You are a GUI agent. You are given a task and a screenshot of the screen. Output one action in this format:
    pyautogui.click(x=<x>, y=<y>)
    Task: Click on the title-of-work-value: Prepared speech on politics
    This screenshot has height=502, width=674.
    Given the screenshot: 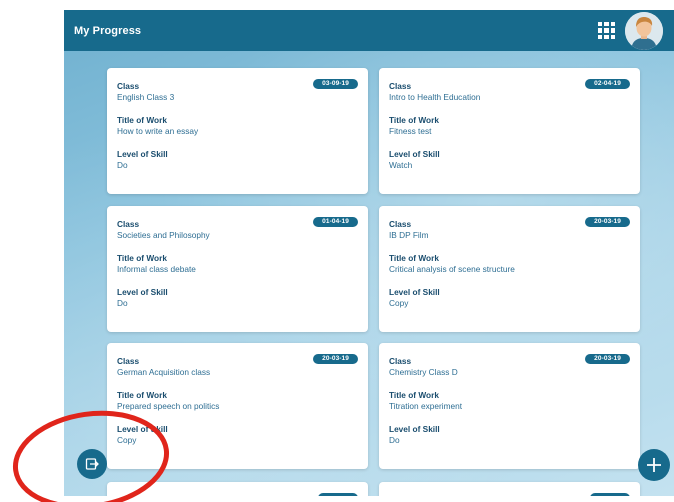 What is the action you would take?
    pyautogui.click(x=168, y=406)
    